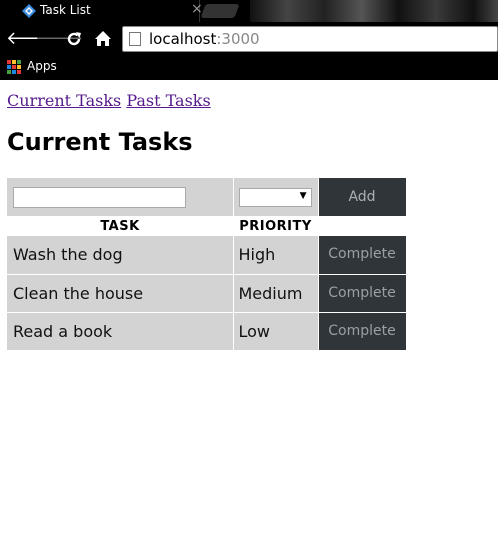 This screenshot has height=539, width=498. What do you see at coordinates (310, 39) in the screenshot?
I see `address-bar: localhost:3000` at bounding box center [310, 39].